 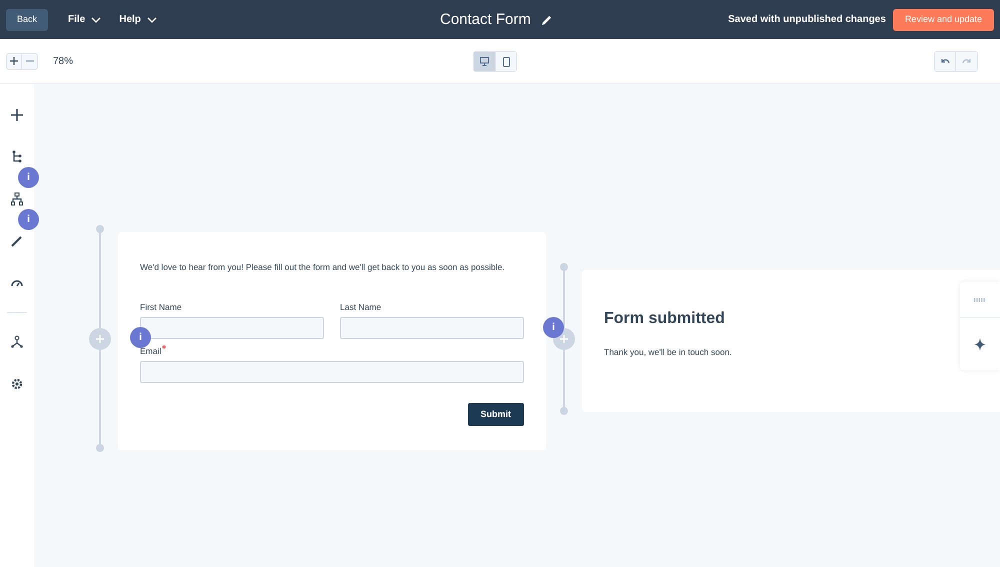 I want to click on undo-button, so click(x=945, y=61).